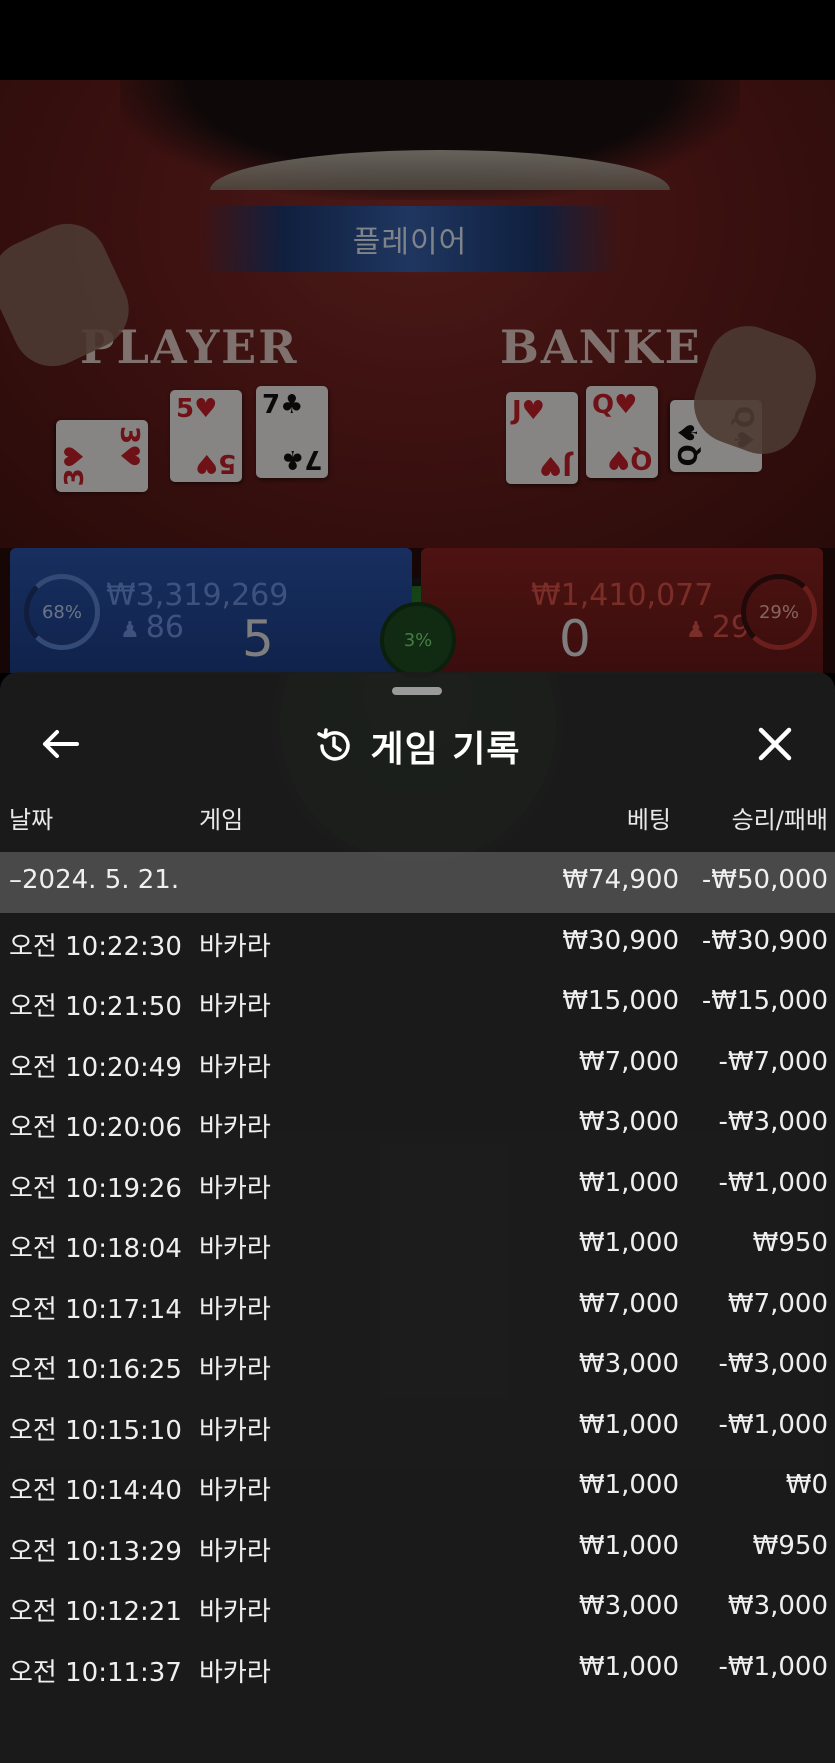 This screenshot has width=835, height=1763. Describe the element at coordinates (417, 1427) in the screenshot. I see `history-row: 오전 10:15:10 바카라 ₩1,000 -₩1,000` at that location.